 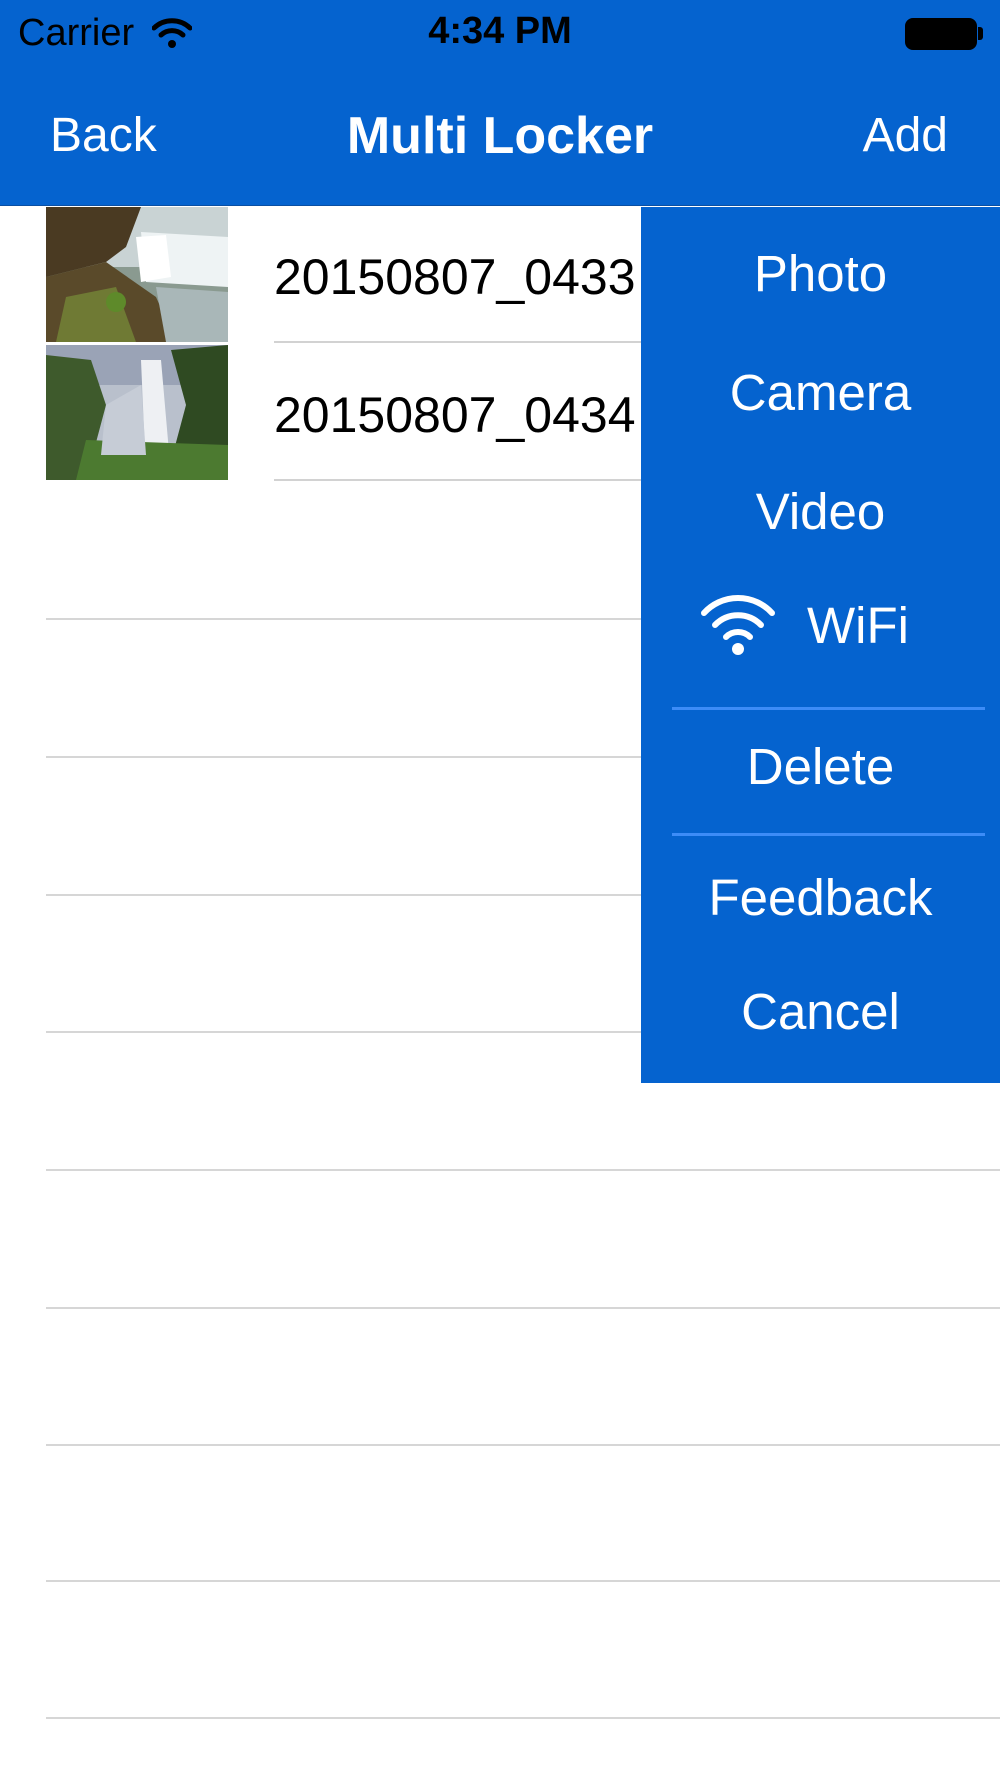 What do you see at coordinates (455, 277) in the screenshot?
I see `file-name: 20150807_0433` at bounding box center [455, 277].